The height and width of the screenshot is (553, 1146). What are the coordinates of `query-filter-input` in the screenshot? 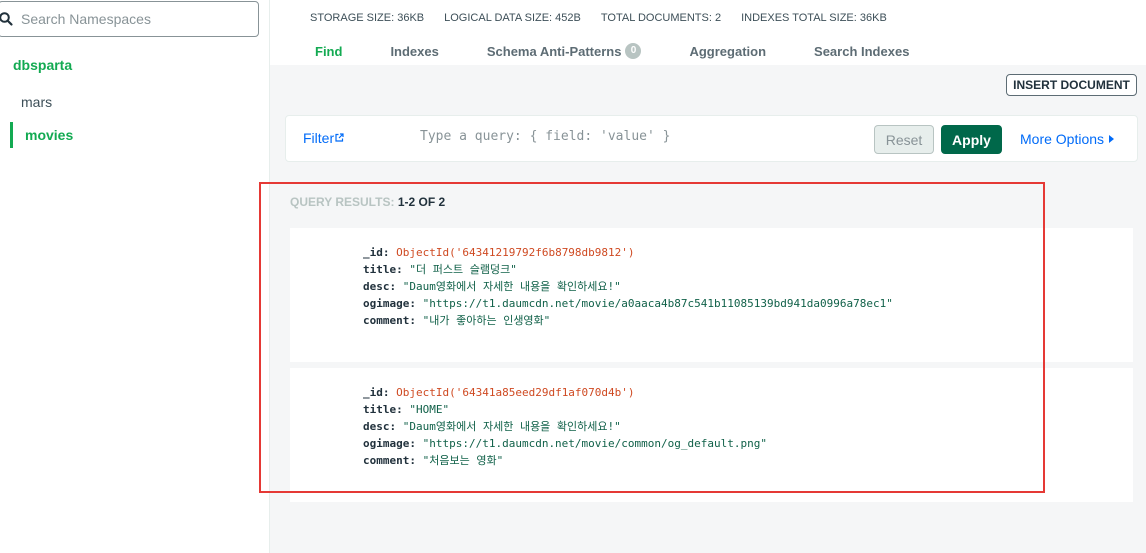 It's located at (640, 136).